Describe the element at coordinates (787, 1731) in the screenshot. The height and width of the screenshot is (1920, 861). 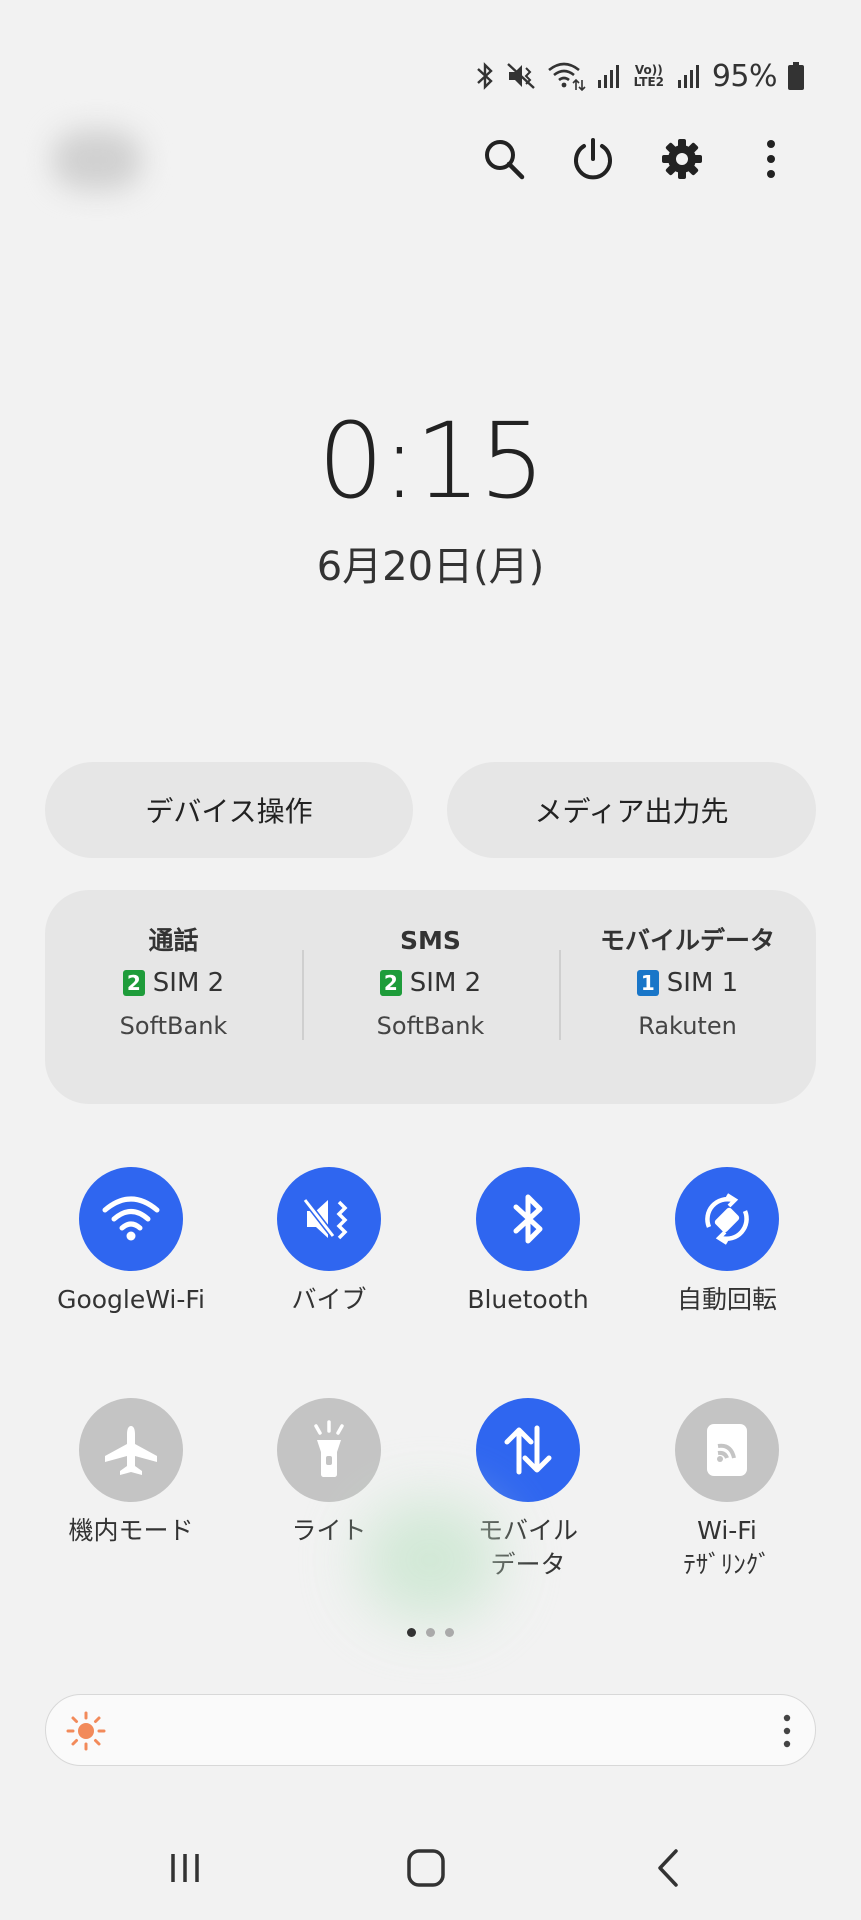
I see `more-vertical-icon` at that location.